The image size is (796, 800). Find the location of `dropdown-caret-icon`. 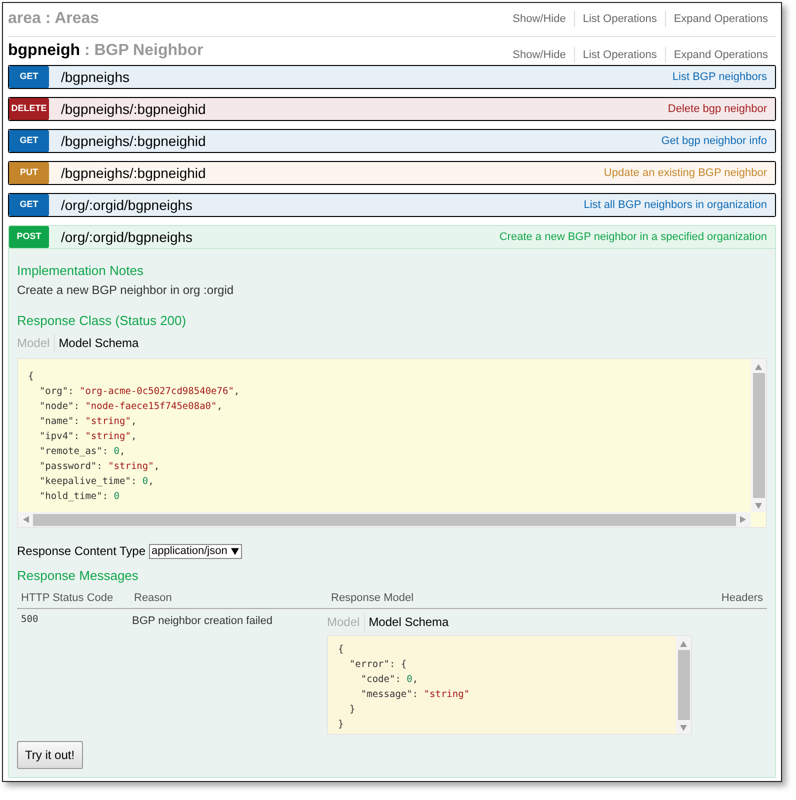

dropdown-caret-icon is located at coordinates (235, 551).